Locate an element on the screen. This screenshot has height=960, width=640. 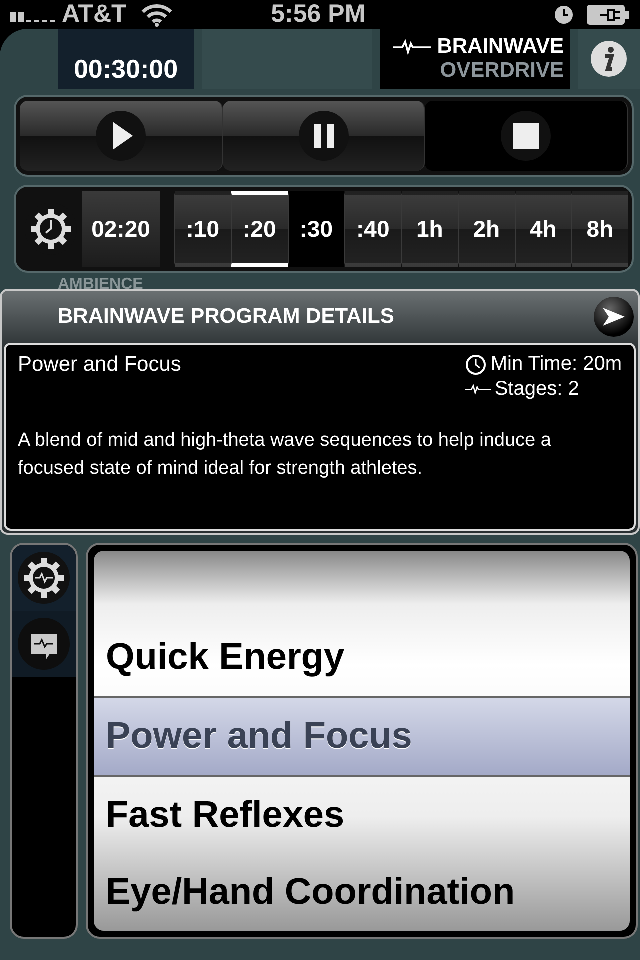
brand-subtitle: OVERDRIVE is located at coordinates (502, 71).